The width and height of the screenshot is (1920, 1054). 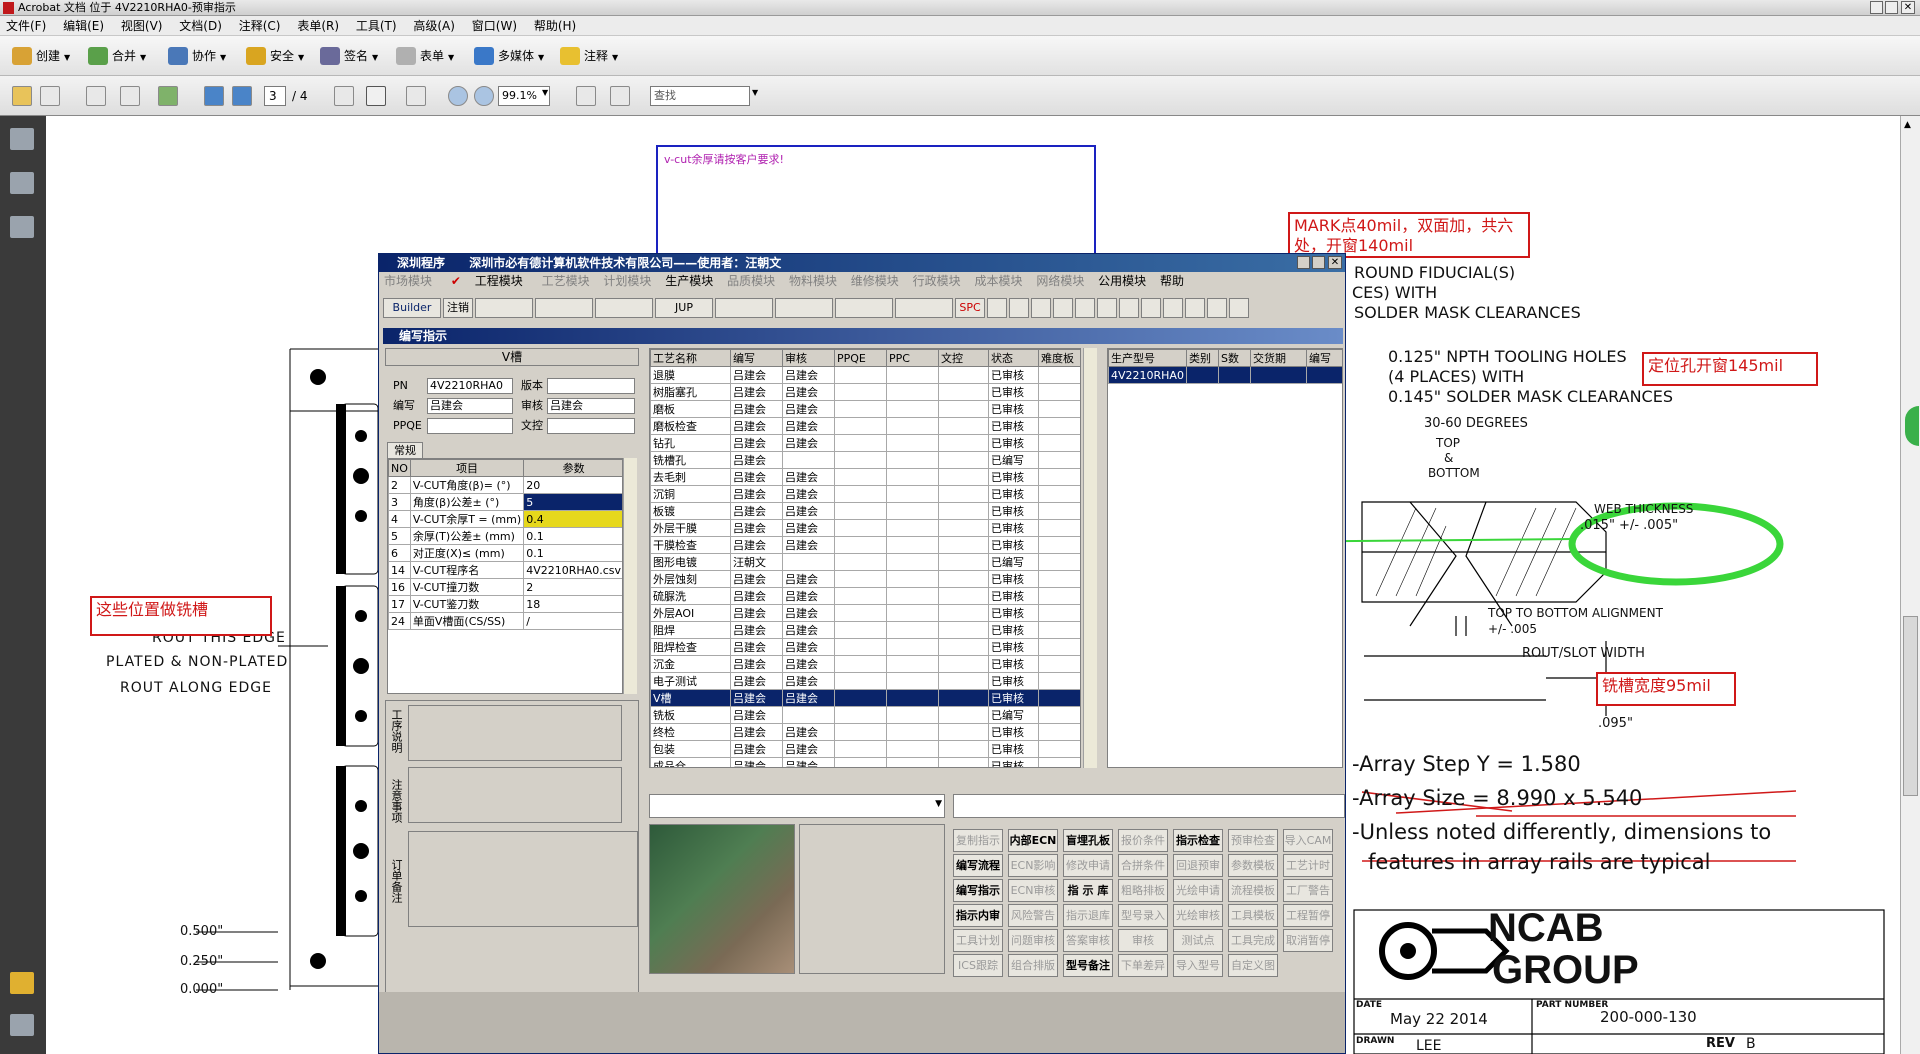 What do you see at coordinates (96, 96) in the screenshot?
I see `save-icon` at bounding box center [96, 96].